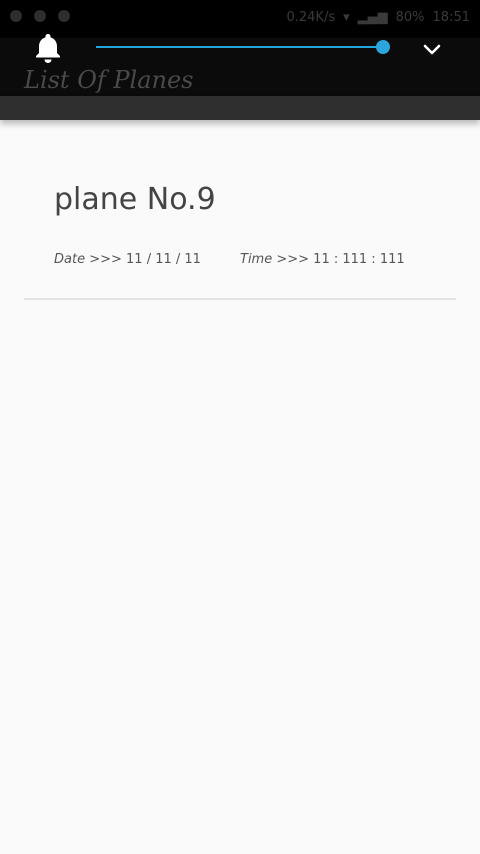 Image resolution: width=480 pixels, height=854 pixels. I want to click on date-value: 11 / 11 / 11, so click(163, 259).